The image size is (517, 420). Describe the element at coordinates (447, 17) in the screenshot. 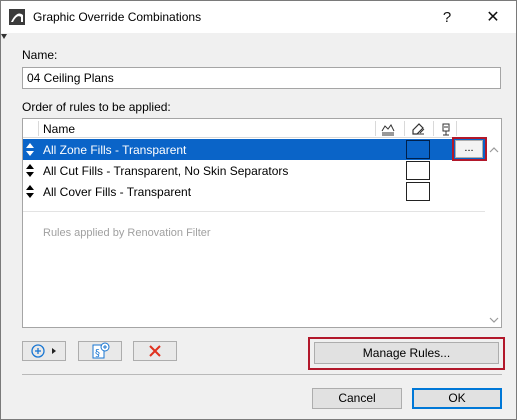

I see `help-button: ?` at that location.